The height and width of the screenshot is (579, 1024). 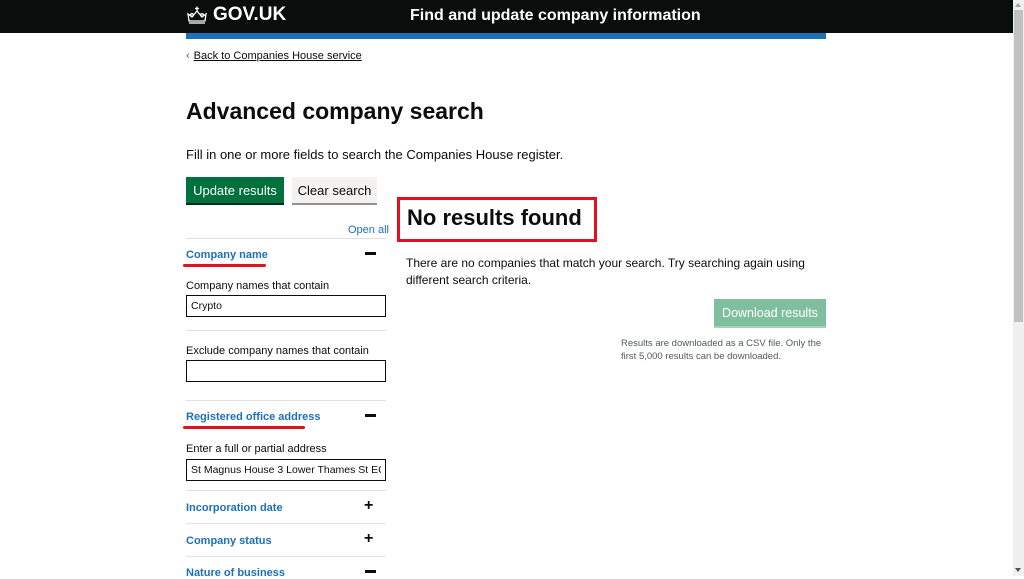 I want to click on header-accent-bar, so click(x=506, y=36).